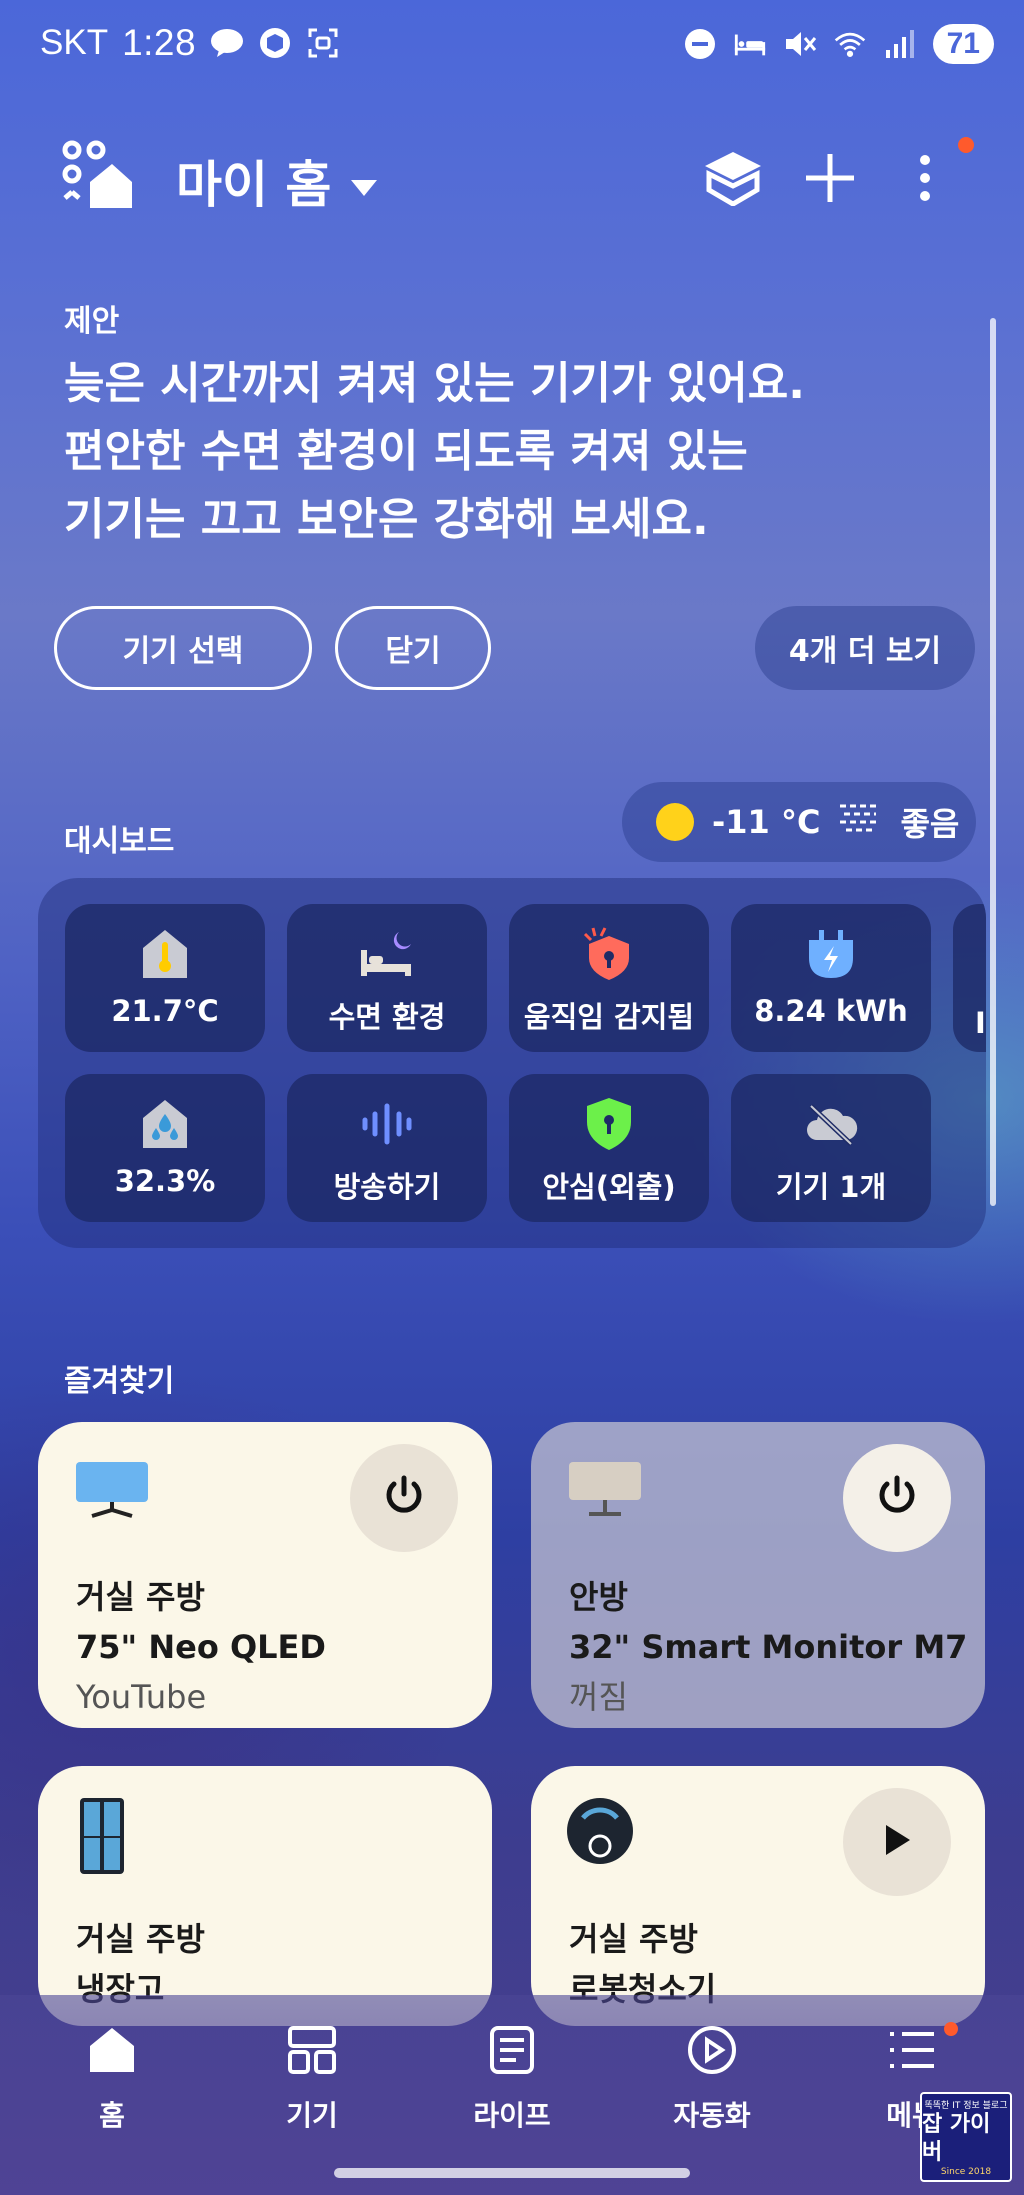 The width and height of the screenshot is (1024, 2195). I want to click on humidity-home-icon, so click(165, 1124).